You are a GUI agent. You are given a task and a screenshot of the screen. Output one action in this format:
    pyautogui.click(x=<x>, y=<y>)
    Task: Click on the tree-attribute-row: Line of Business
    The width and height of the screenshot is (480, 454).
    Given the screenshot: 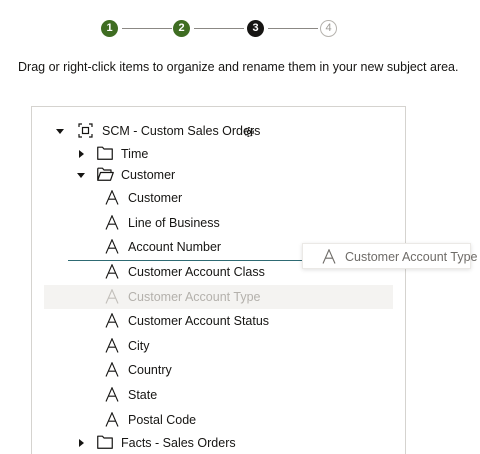 What is the action you would take?
    pyautogui.click(x=218, y=223)
    